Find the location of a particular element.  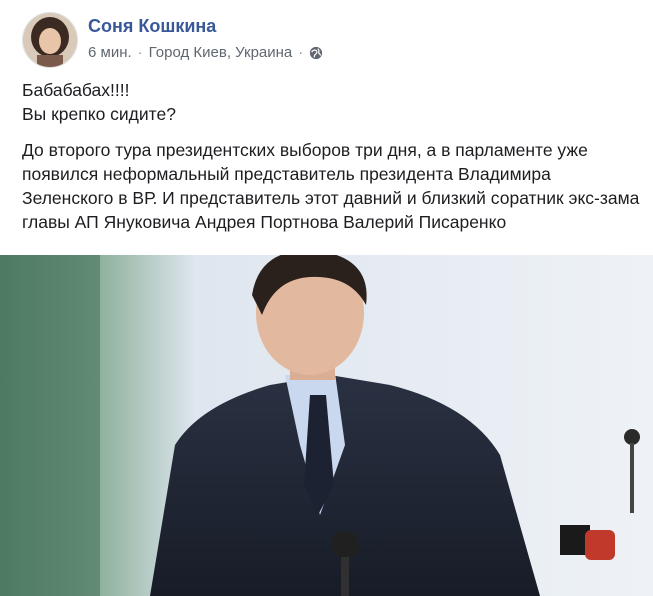

avatar-image is located at coordinates (50, 40).